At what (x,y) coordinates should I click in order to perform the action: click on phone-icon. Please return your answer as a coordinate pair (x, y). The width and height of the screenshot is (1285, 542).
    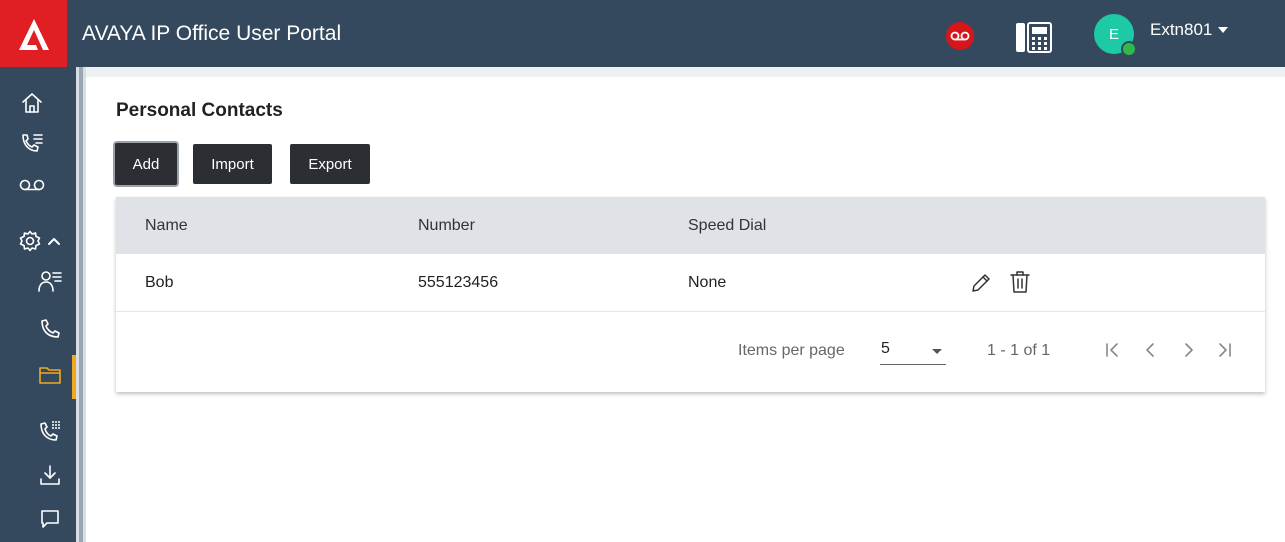
    Looking at the image, I should click on (50, 328).